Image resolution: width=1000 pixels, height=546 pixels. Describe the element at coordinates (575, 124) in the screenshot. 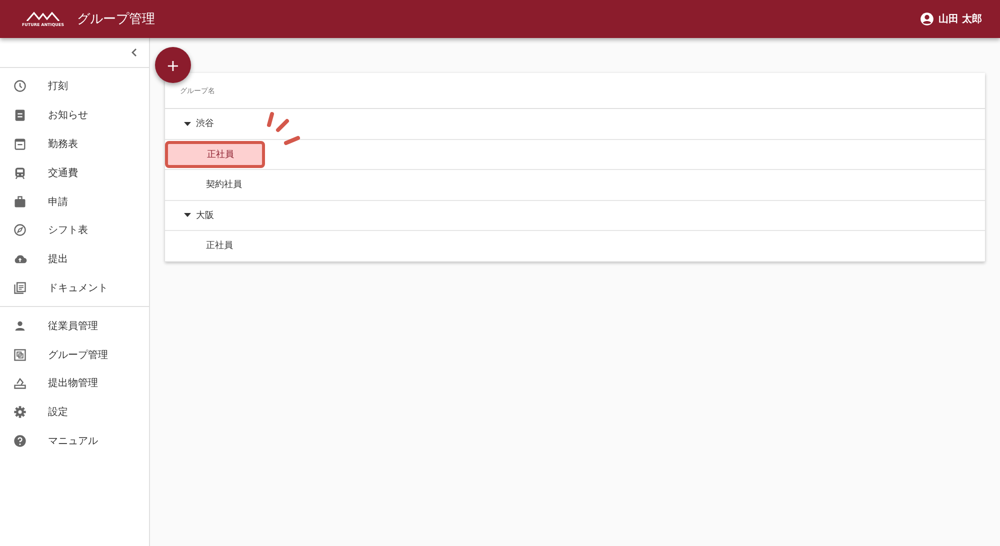

I see `tree-group-row: 渋谷` at that location.